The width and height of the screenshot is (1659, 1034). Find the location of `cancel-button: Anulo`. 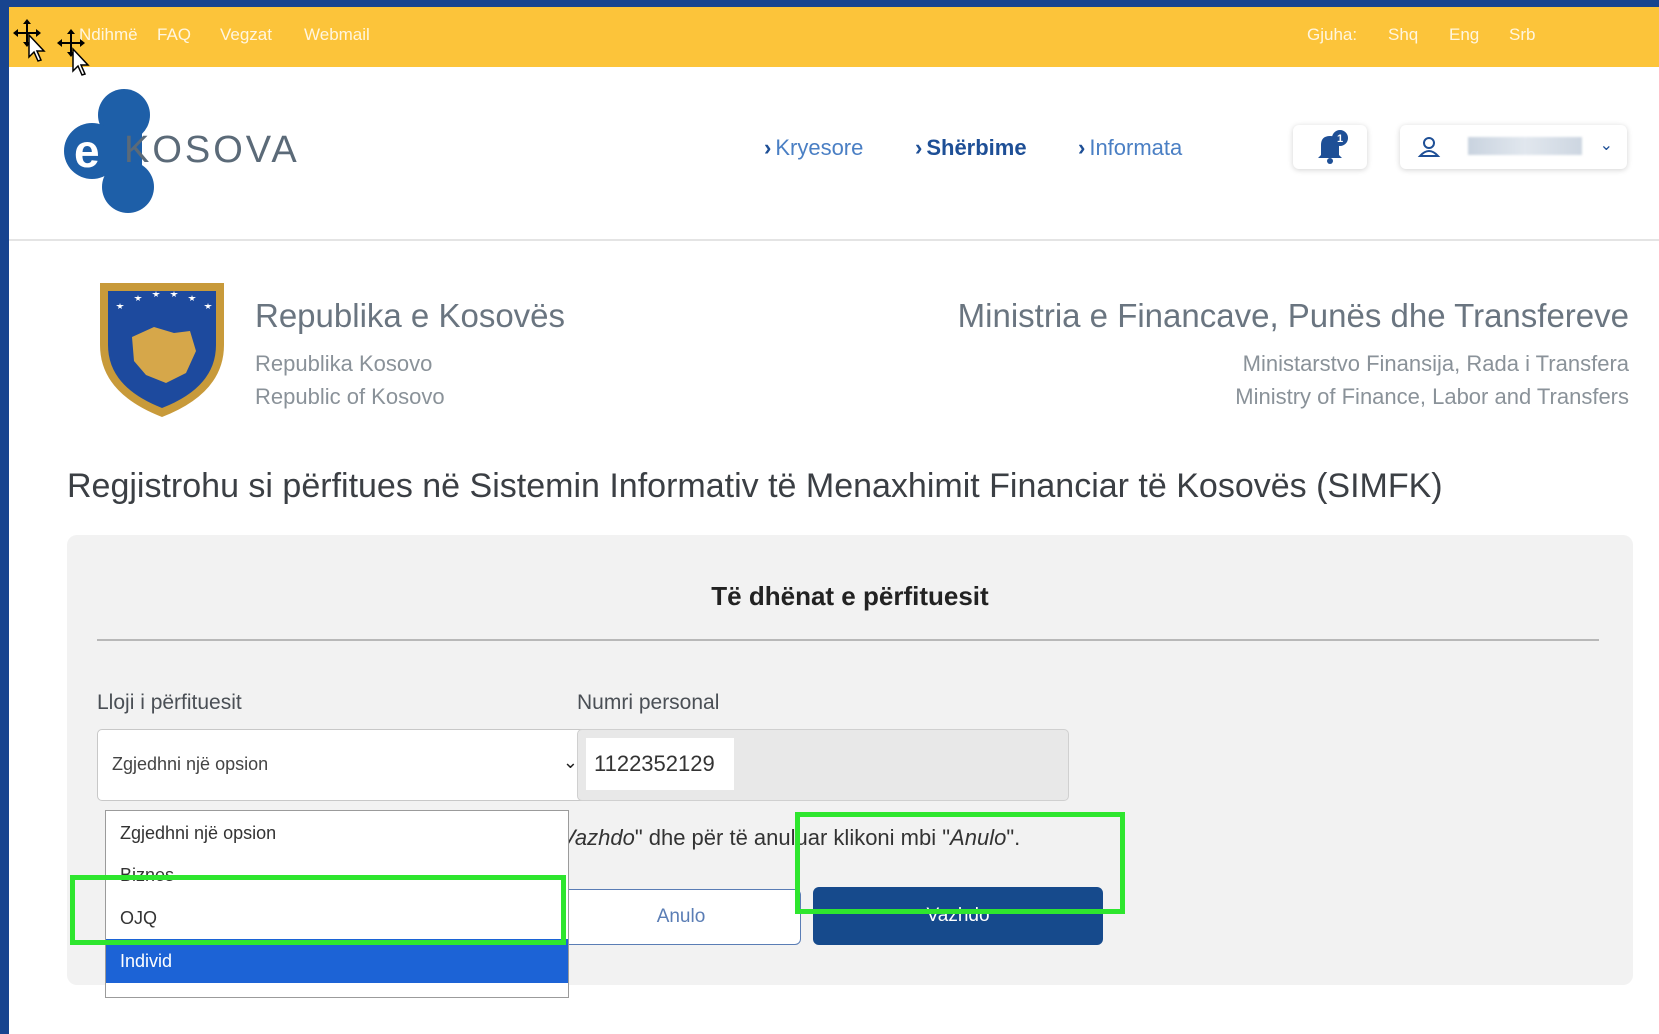

cancel-button: Anulo is located at coordinates (681, 917).